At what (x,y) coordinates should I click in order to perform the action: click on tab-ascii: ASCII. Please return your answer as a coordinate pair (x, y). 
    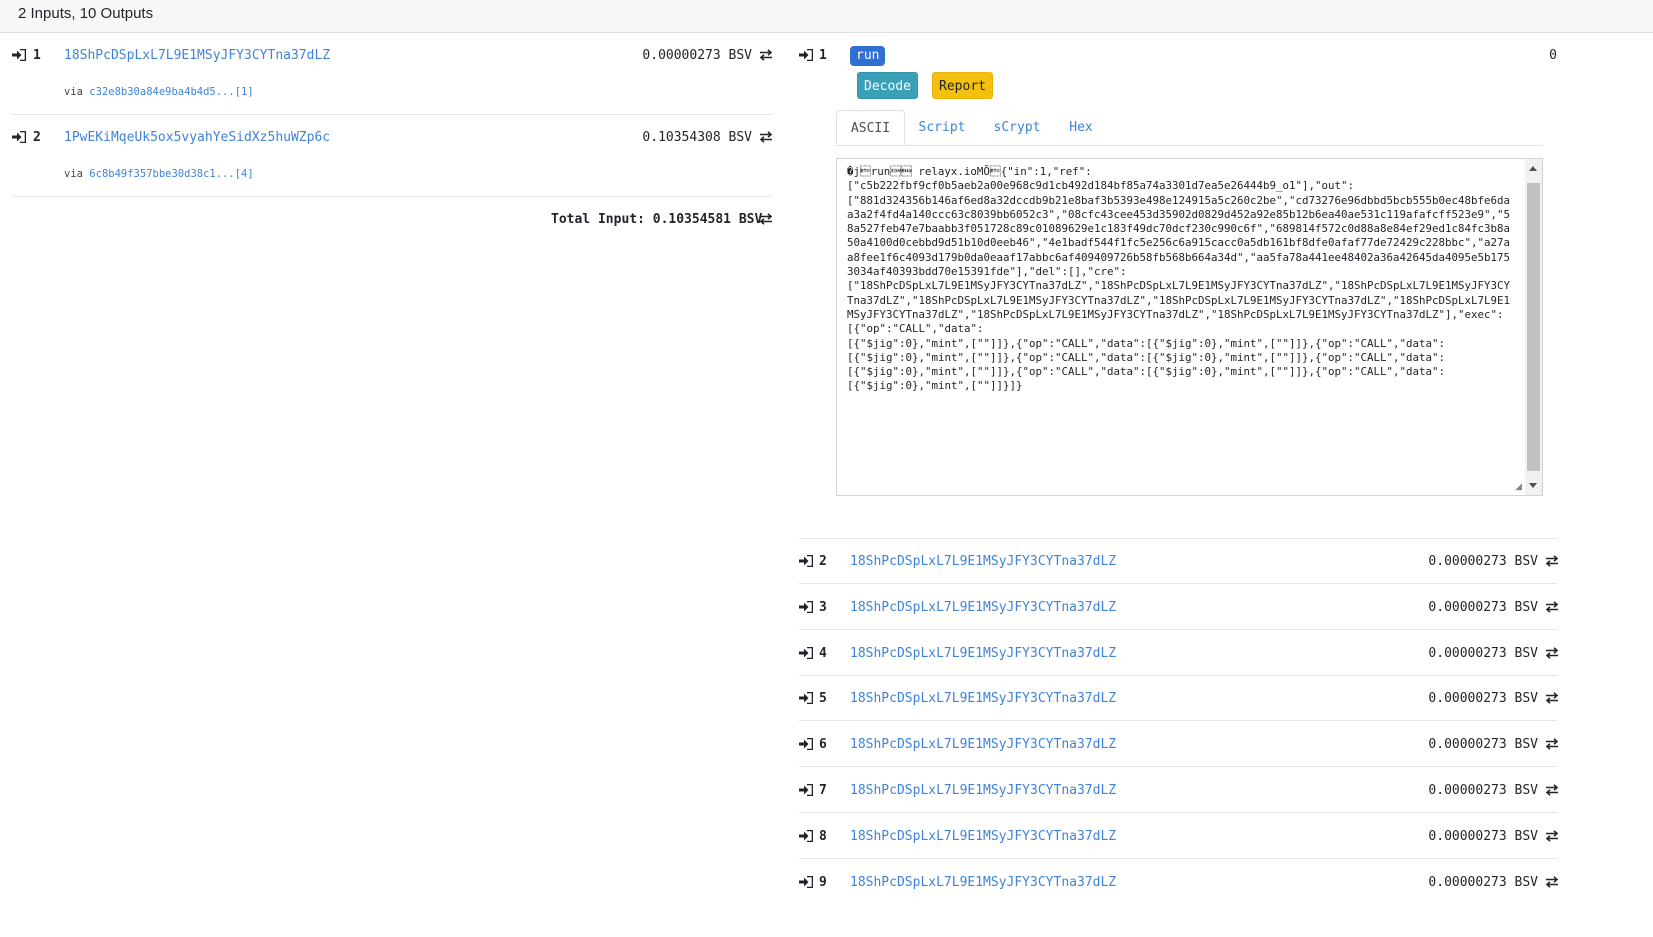
    Looking at the image, I should click on (870, 128).